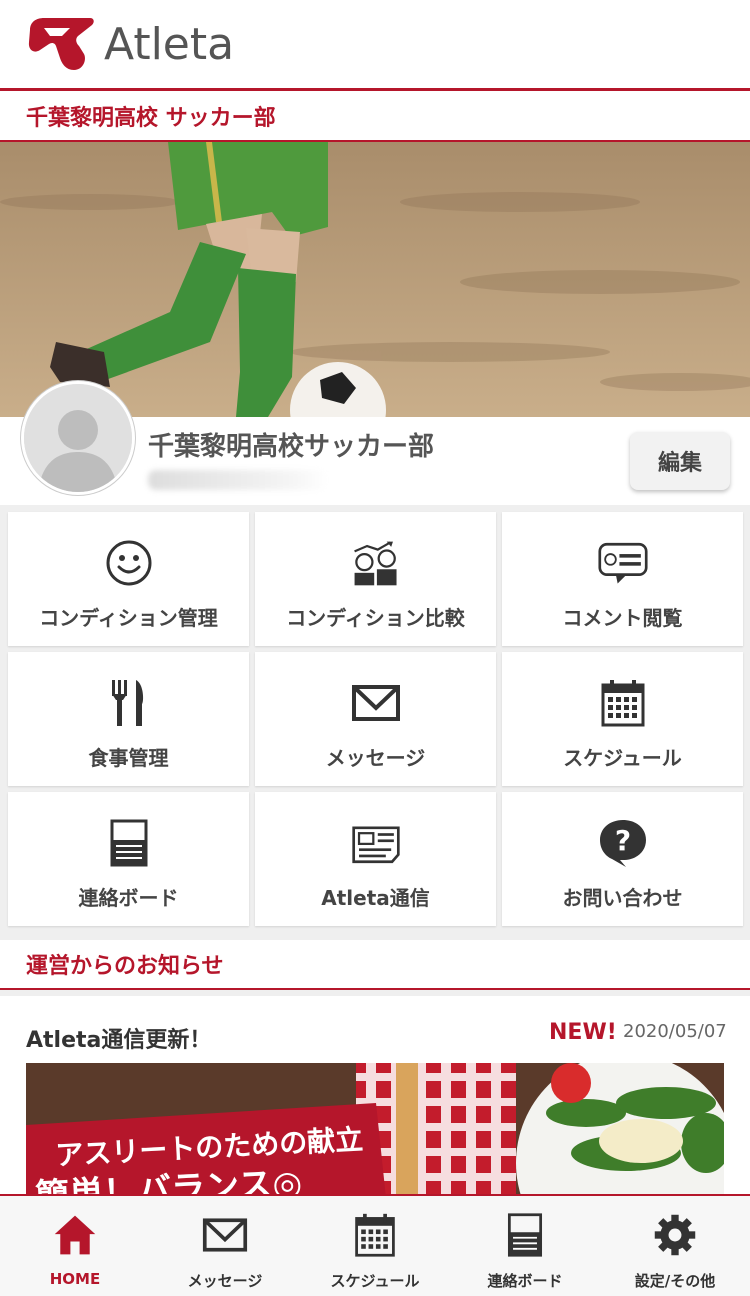 Image resolution: width=750 pixels, height=1296 pixels. I want to click on comment-icon, so click(622, 563).